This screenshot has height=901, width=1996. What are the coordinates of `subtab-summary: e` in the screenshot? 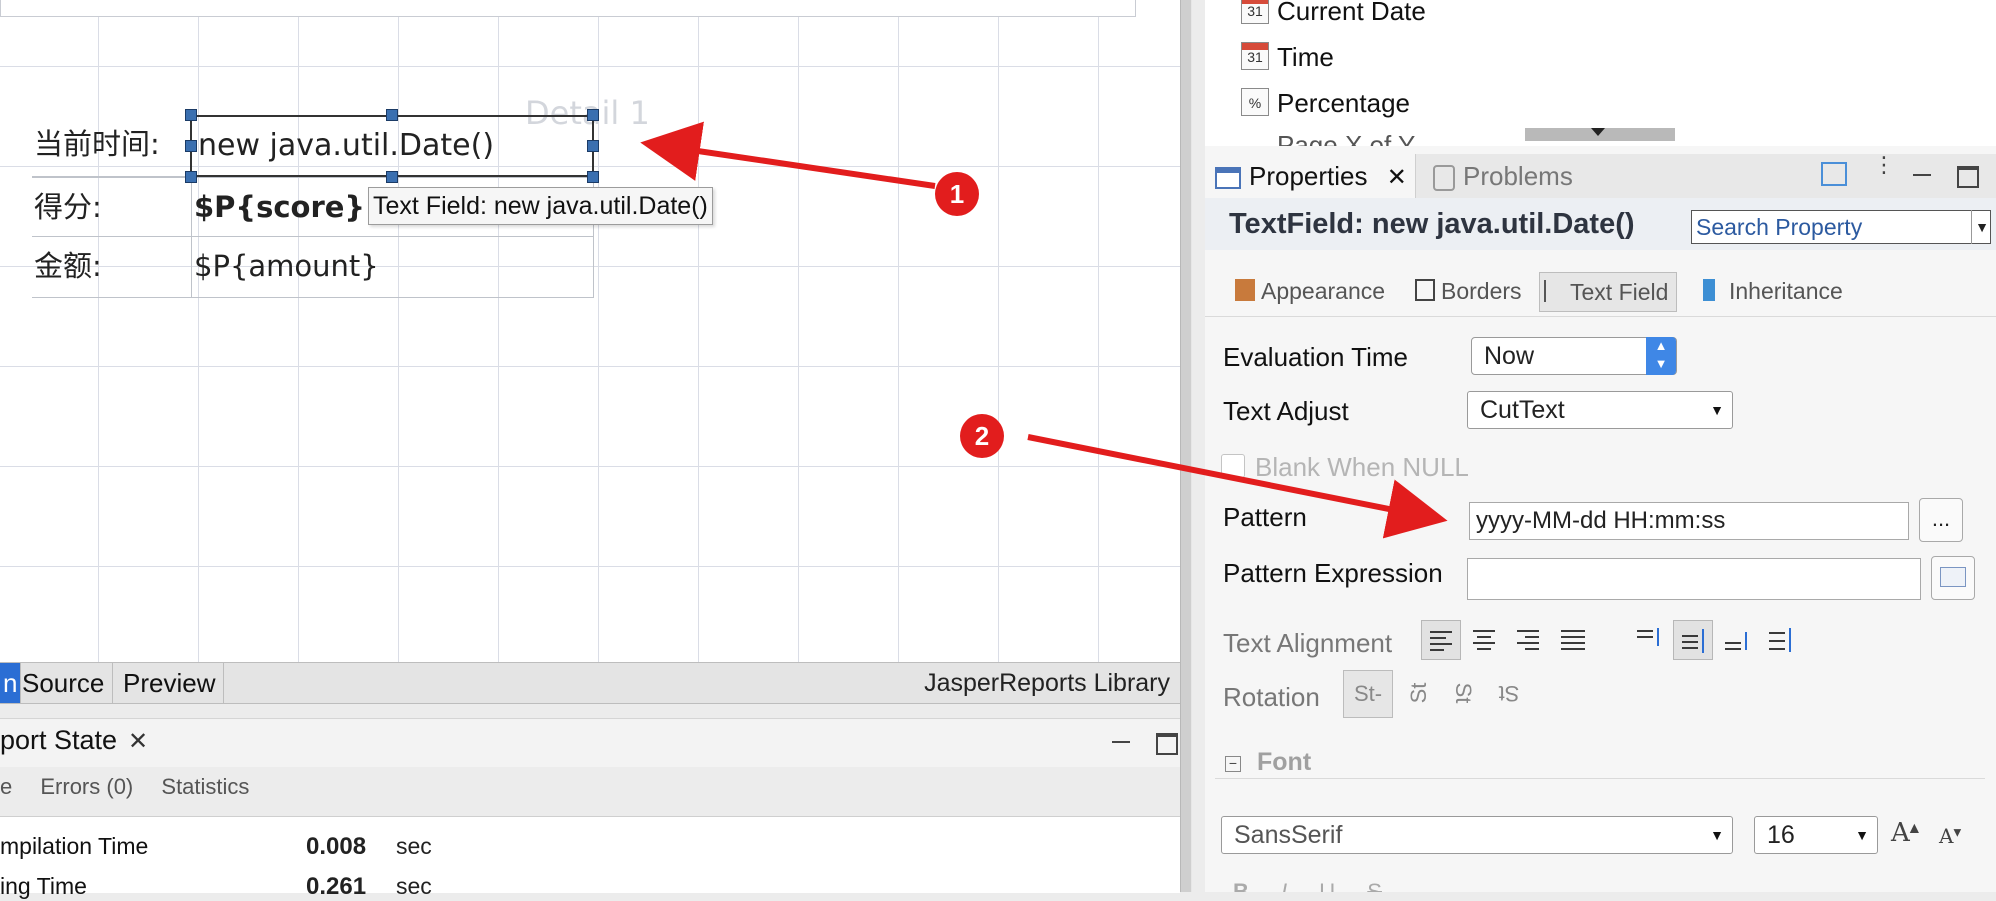 It's located at (6, 786).